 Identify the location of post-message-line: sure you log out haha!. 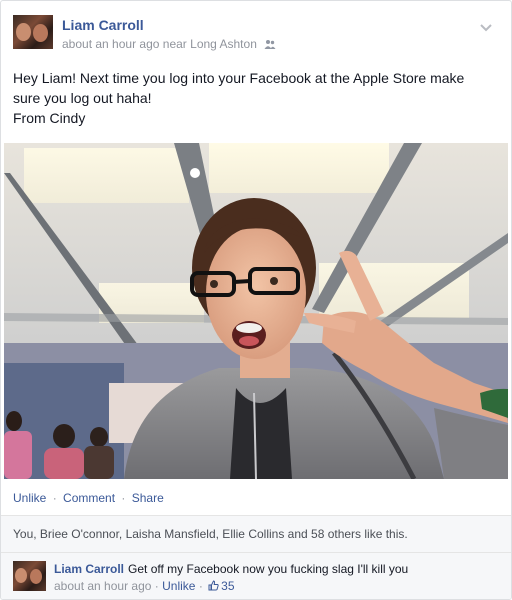
(82, 98).